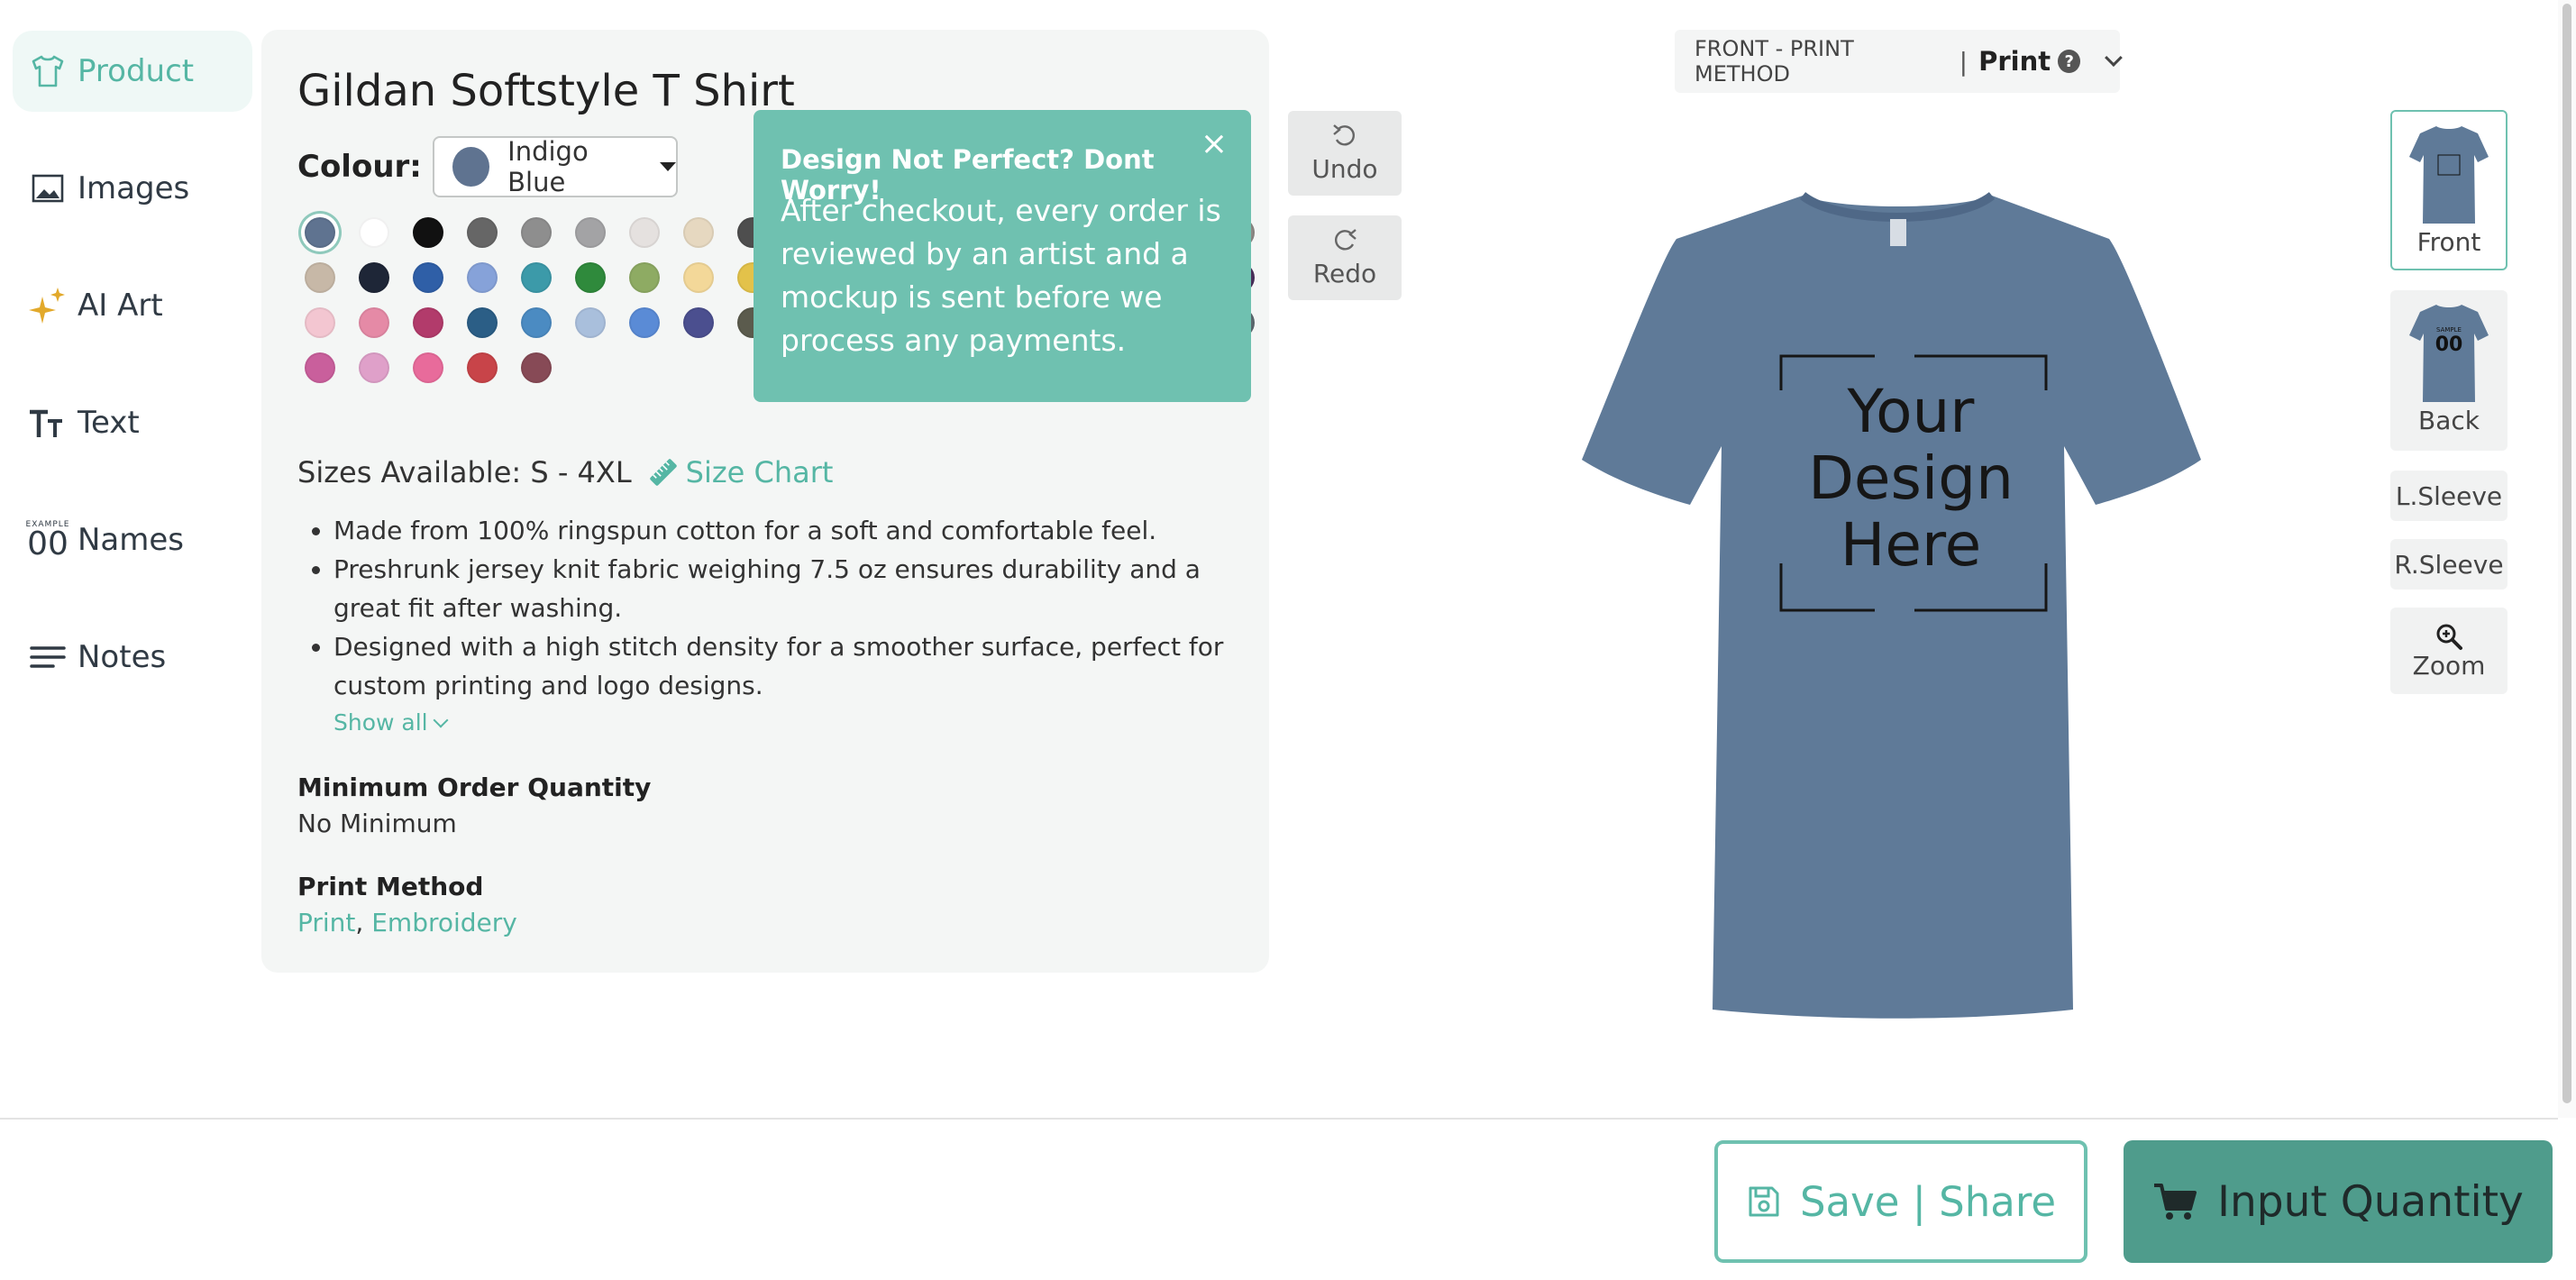 The image size is (2576, 1280). I want to click on sidebar-item-label: Product, so click(136, 71).